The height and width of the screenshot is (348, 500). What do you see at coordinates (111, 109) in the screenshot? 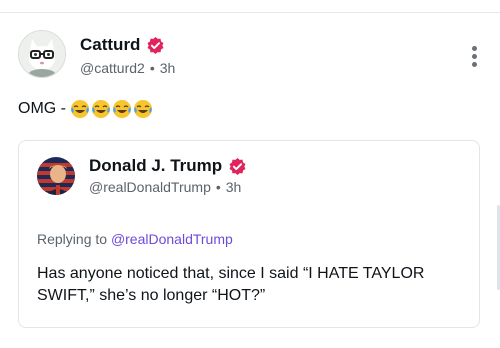
I see `emoji-row` at bounding box center [111, 109].